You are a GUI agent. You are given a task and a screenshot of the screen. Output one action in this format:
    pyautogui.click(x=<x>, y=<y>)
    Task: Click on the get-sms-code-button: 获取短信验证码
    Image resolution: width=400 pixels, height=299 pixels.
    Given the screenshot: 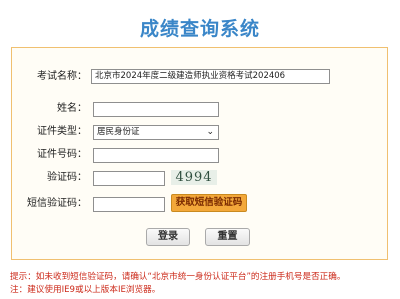 What is the action you would take?
    pyautogui.click(x=209, y=203)
    